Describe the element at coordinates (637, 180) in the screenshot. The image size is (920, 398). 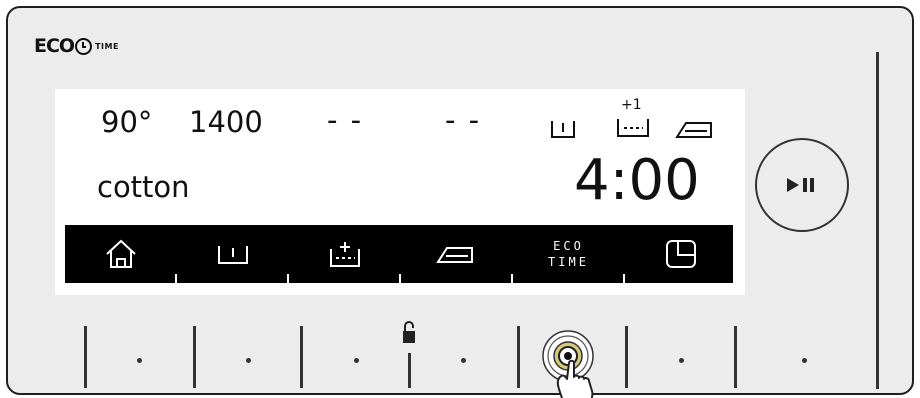
I see `remaining-time: 4:00` at that location.